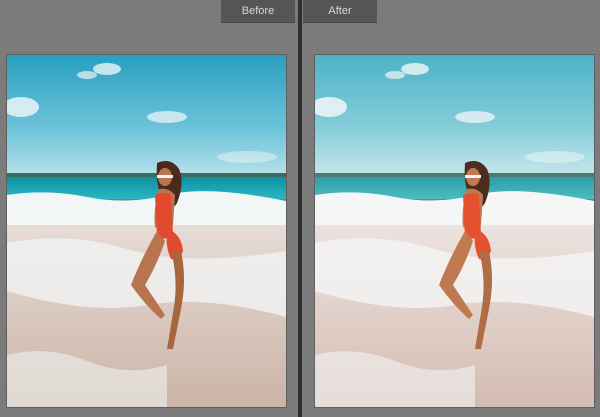 The height and width of the screenshot is (417, 600). Describe the element at coordinates (258, 11) in the screenshot. I see `before-tab: Before` at that location.